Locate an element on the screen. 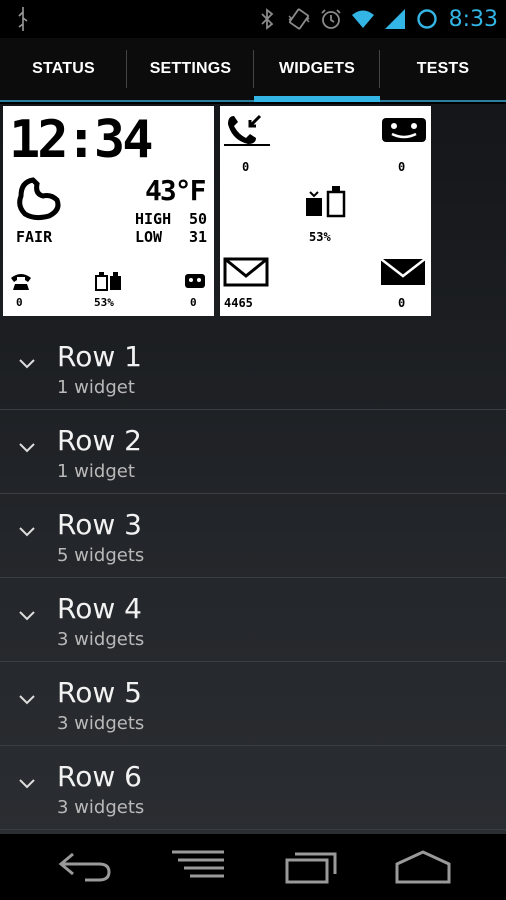  mail-icon is located at coordinates (403, 271).